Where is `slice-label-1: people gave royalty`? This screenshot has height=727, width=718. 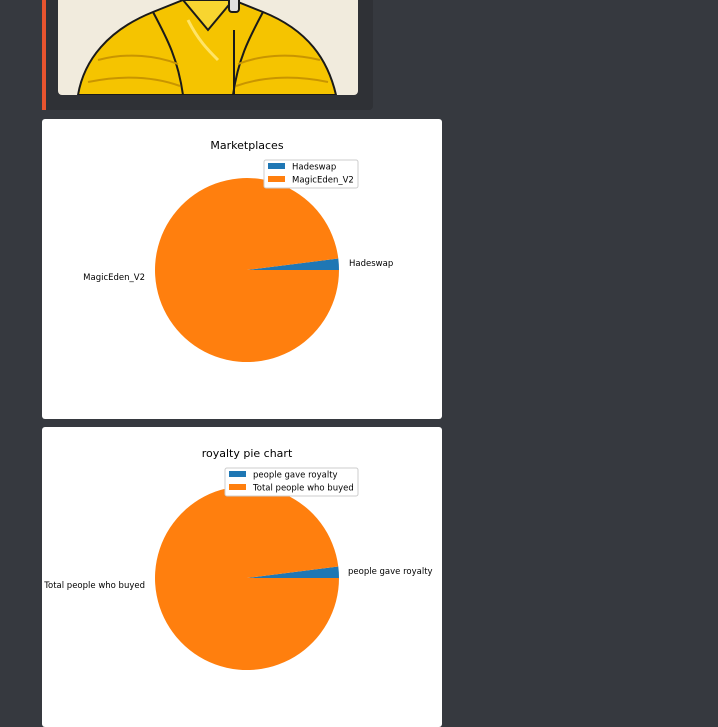
slice-label-1: people gave royalty is located at coordinates (390, 572).